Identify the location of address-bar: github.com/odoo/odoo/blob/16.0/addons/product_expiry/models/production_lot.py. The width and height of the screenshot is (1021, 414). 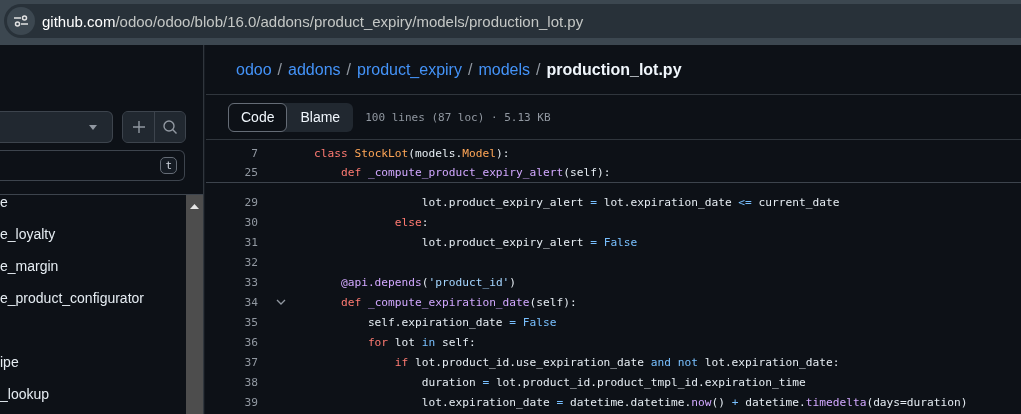
(512, 21).